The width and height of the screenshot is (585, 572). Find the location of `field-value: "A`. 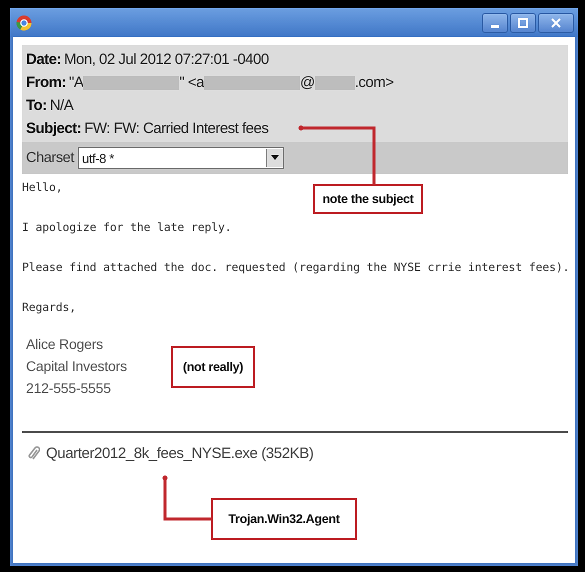

field-value: "A is located at coordinates (76, 83).